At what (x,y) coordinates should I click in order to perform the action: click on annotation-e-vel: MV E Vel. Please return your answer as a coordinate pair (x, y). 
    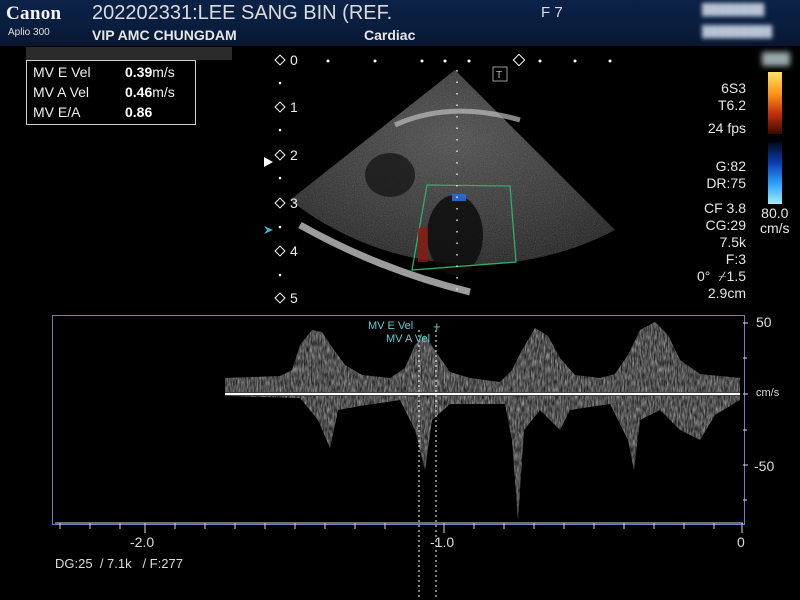
    Looking at the image, I should click on (391, 326).